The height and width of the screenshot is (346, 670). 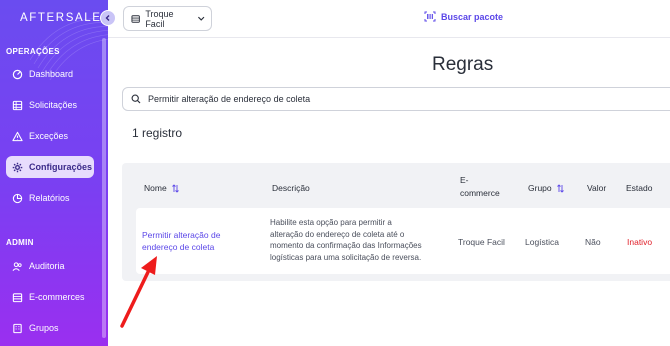 What do you see at coordinates (593, 242) in the screenshot?
I see `rule-value: Não` at bounding box center [593, 242].